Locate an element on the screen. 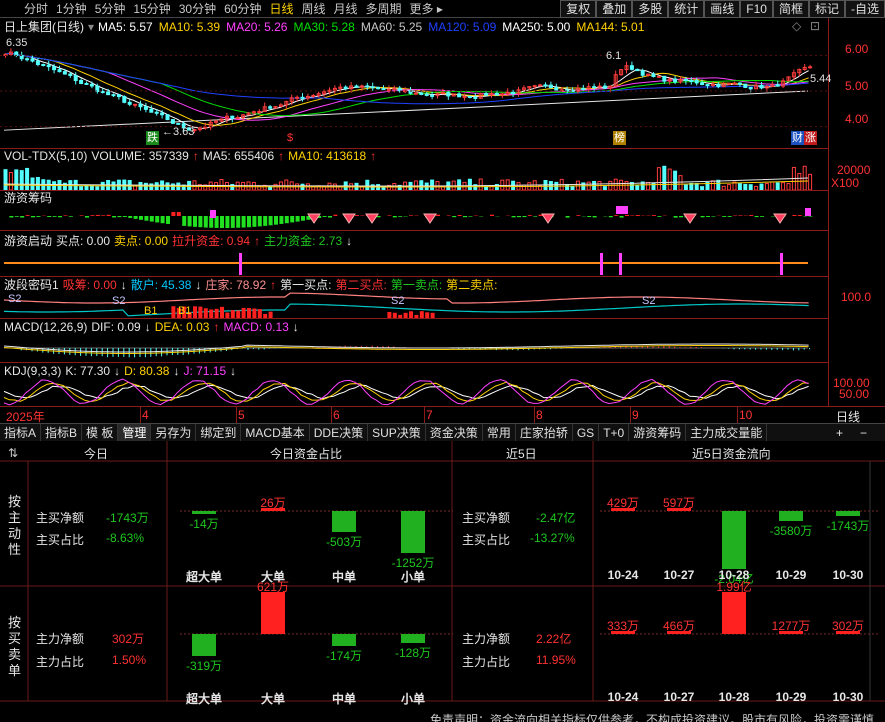  toolbar-button-2: 多股 is located at coordinates (650, 9).